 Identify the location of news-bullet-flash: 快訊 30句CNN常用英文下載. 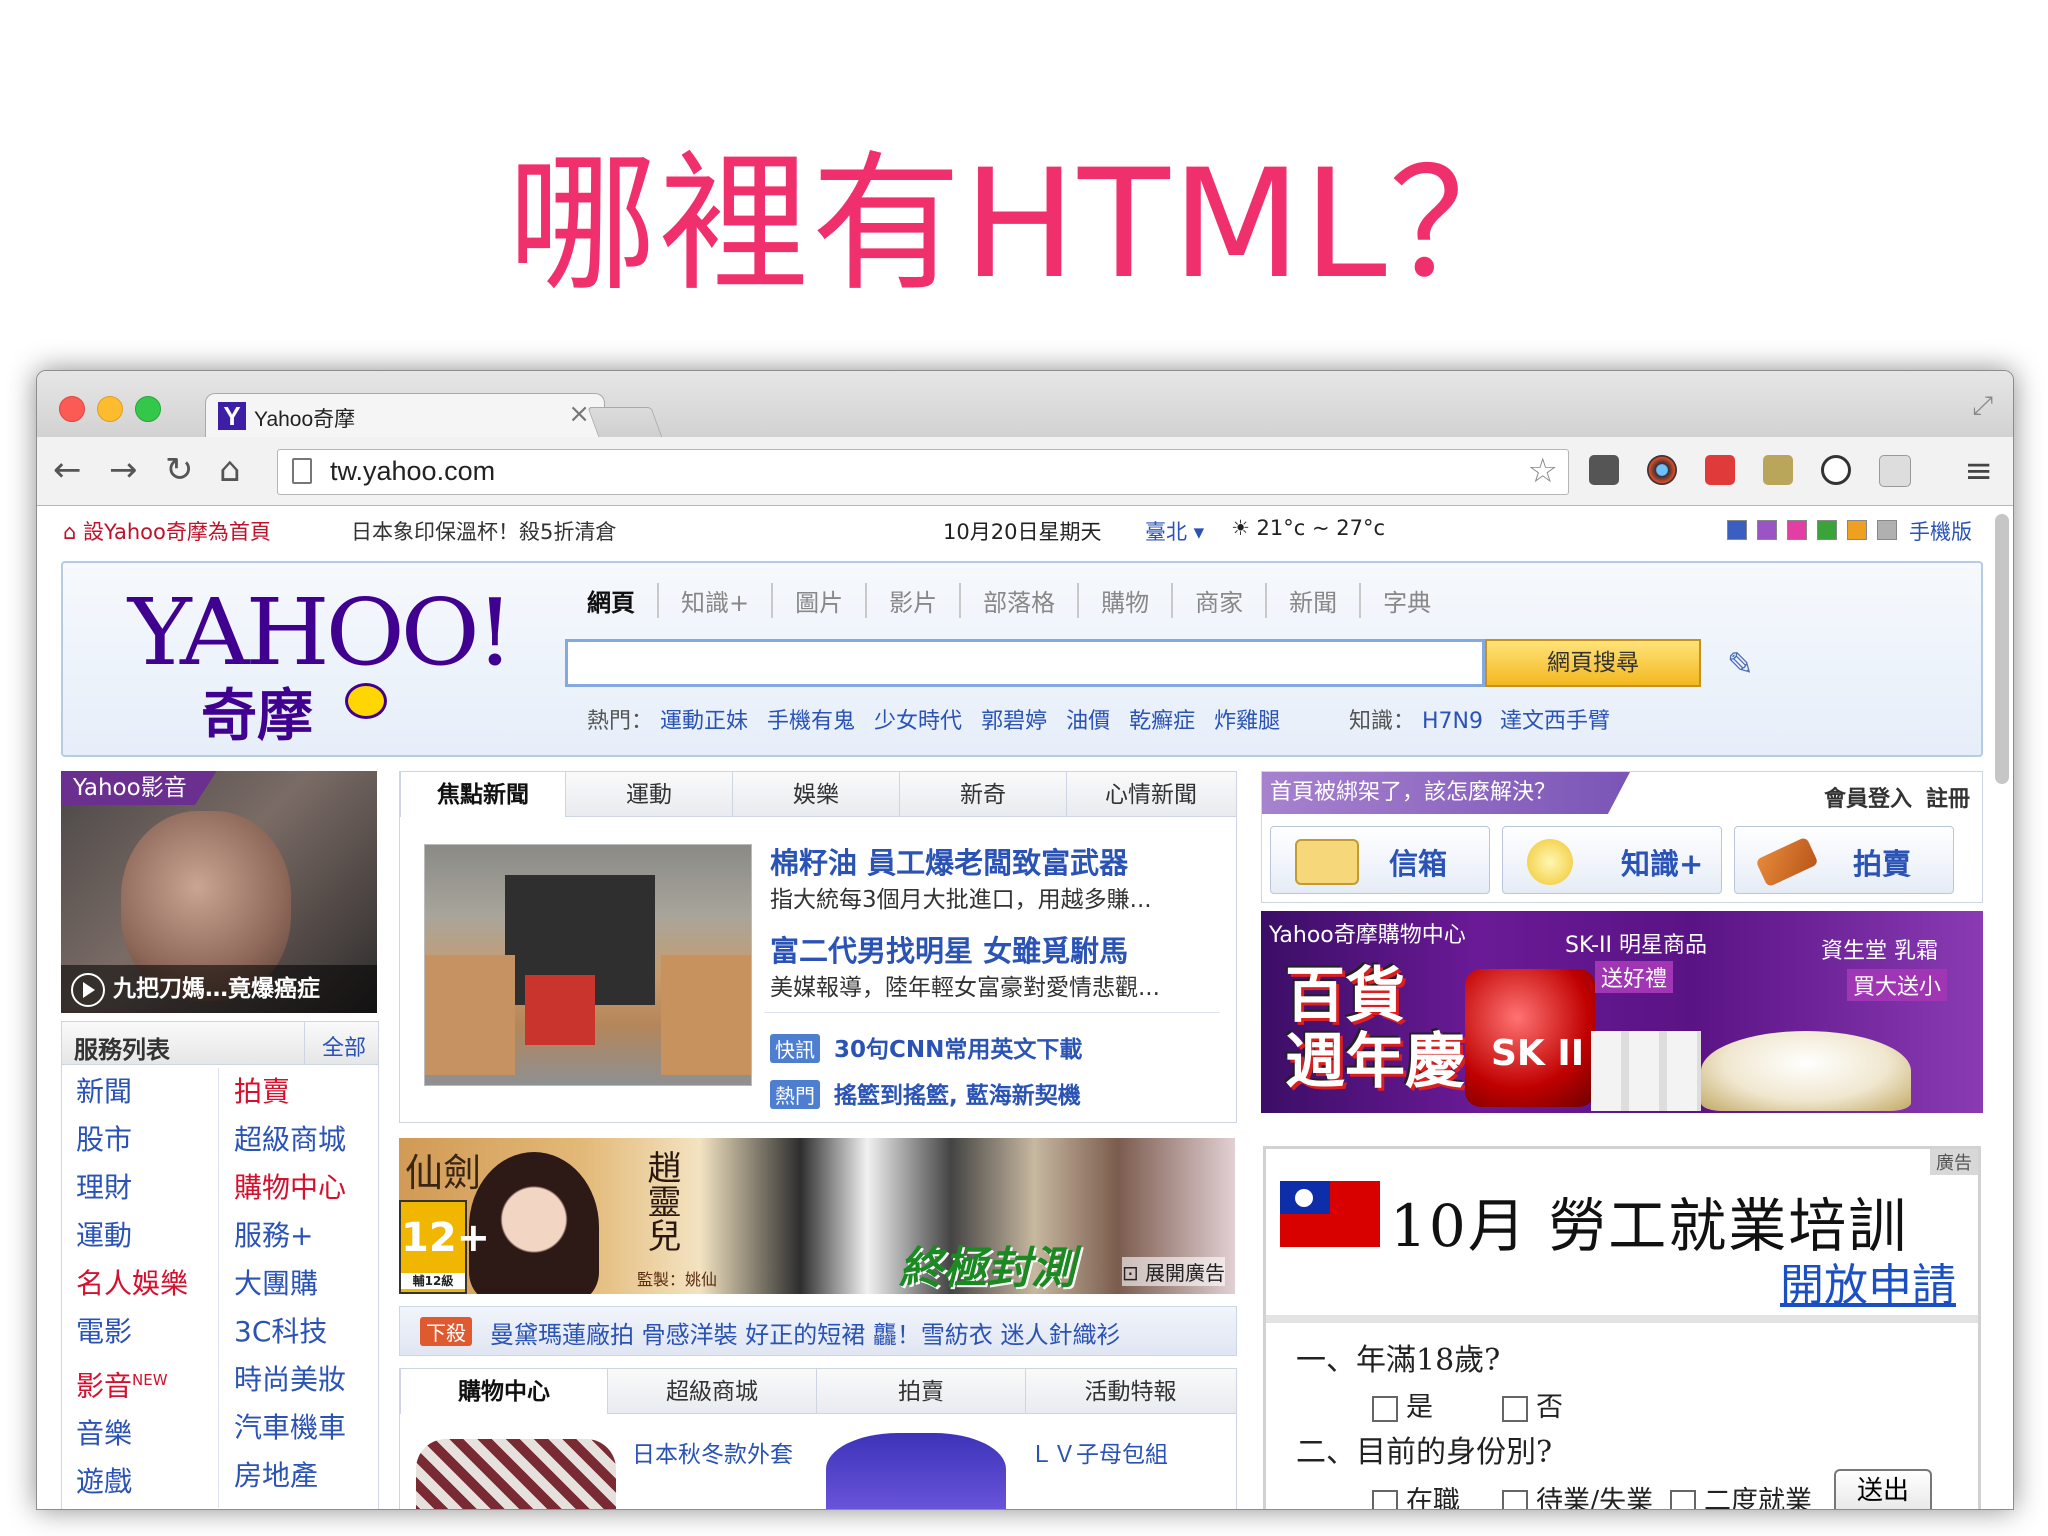
(926, 1047).